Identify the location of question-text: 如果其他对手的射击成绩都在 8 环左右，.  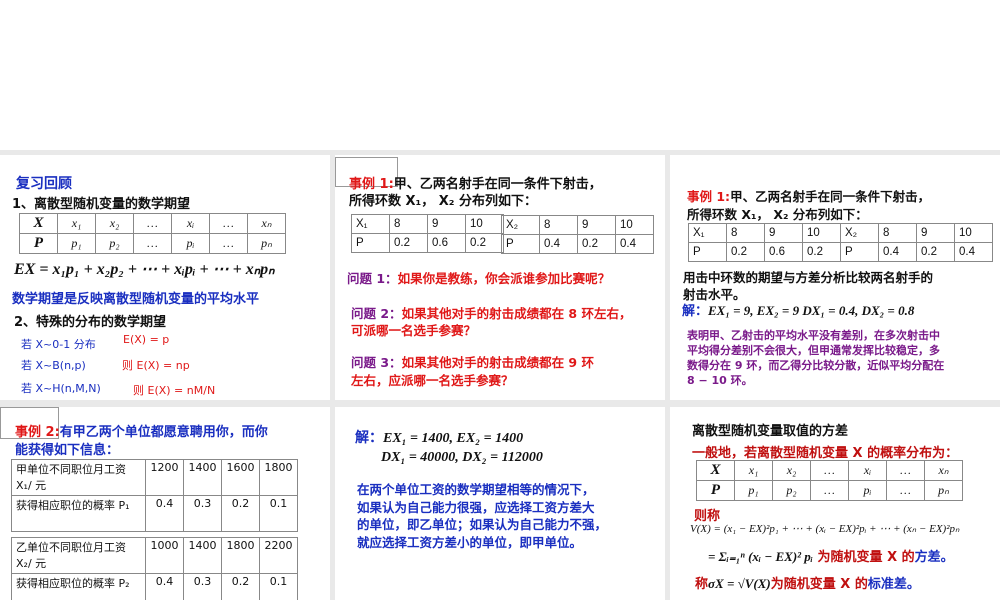
(516, 313).